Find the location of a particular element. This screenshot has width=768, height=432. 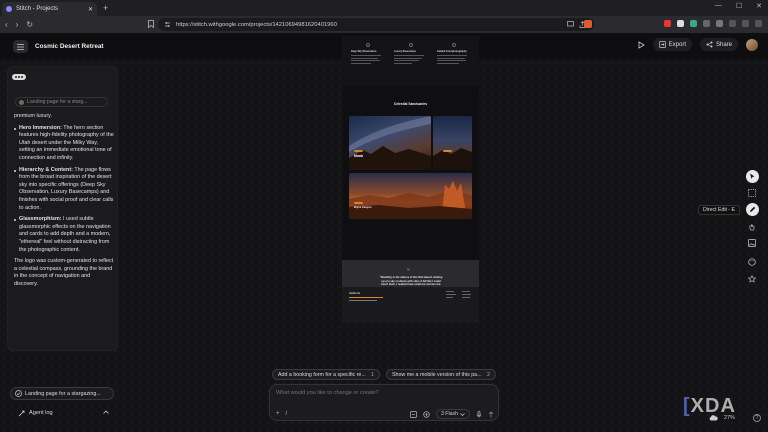

add-attachment-icon: + is located at coordinates (278, 414).